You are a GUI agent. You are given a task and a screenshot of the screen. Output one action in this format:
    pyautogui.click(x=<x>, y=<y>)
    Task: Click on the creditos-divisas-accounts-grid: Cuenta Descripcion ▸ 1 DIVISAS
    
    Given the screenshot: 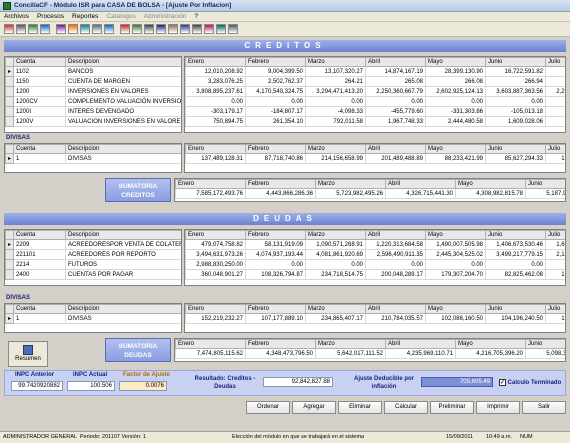 What is the action you would take?
    pyautogui.click(x=93, y=158)
    